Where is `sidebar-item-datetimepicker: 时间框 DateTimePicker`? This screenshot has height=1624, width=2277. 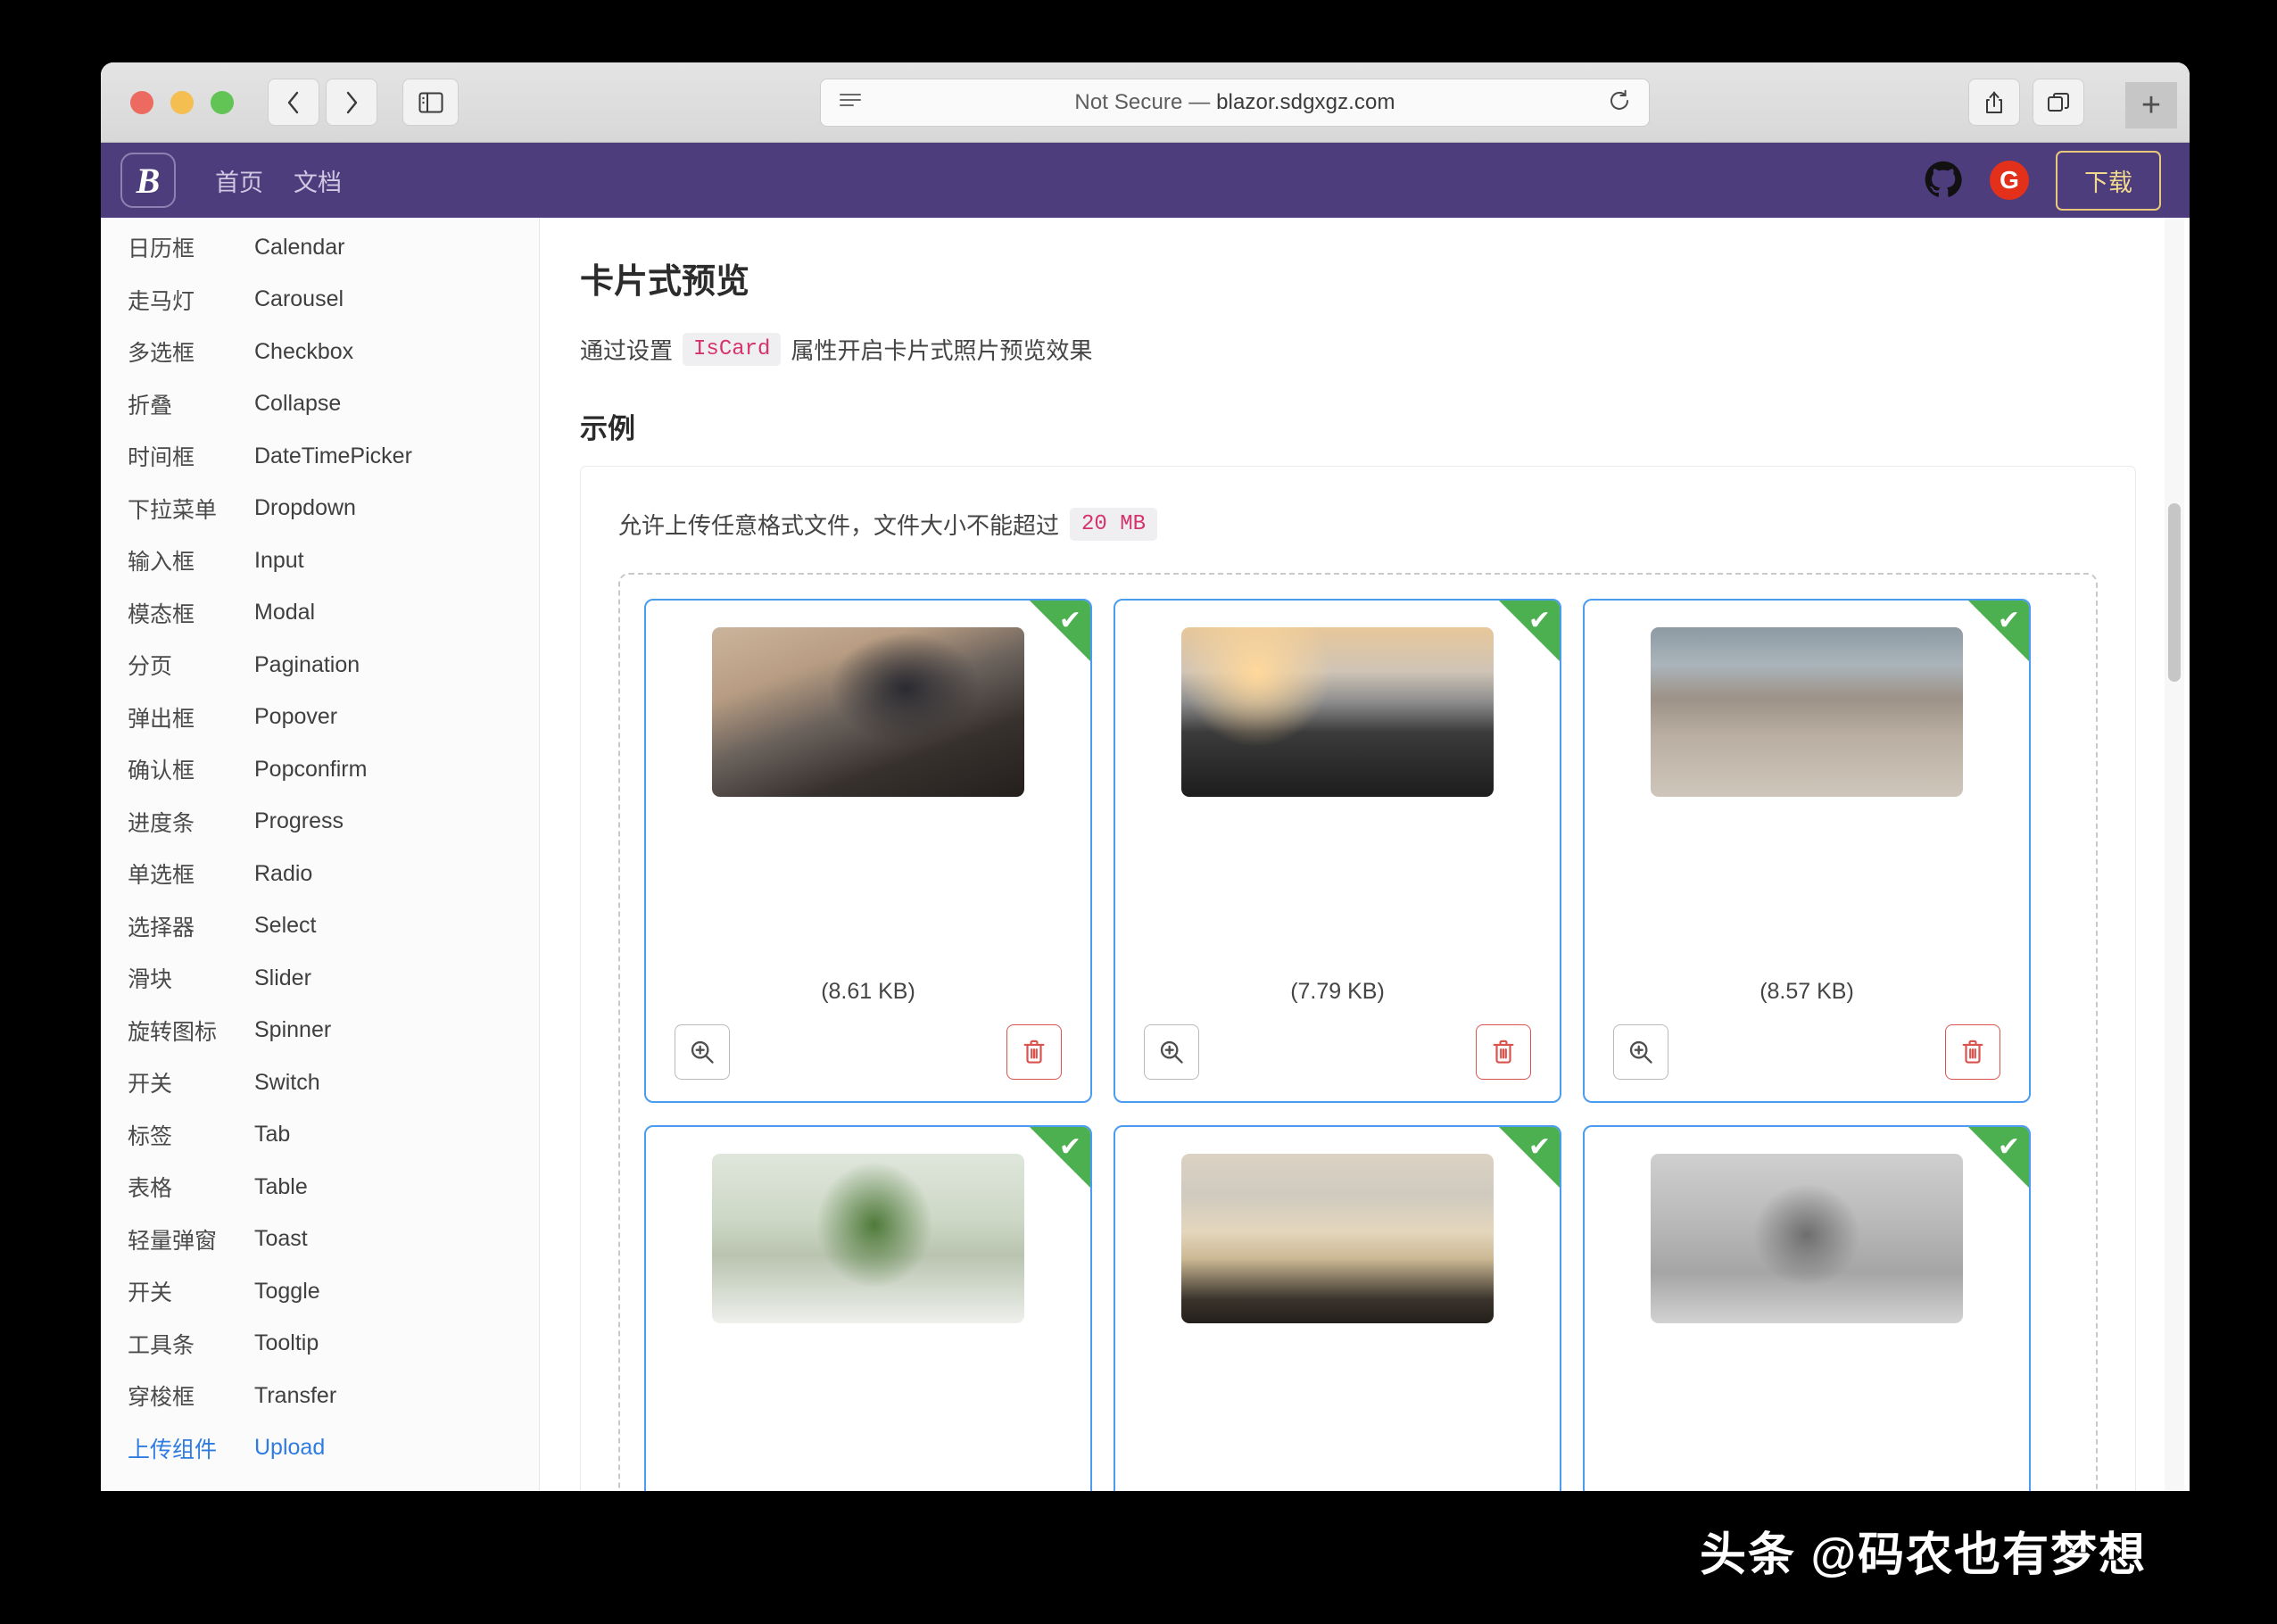
sidebar-item-datetimepicker: 时间框 DateTimePicker is located at coordinates (320, 456).